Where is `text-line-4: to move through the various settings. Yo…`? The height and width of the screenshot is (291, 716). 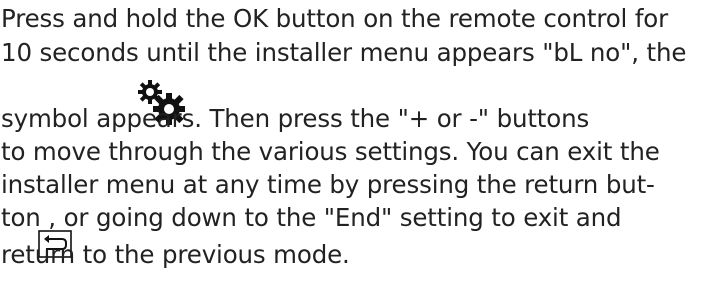 text-line-4: to move through the various settings. Yo… is located at coordinates (330, 151).